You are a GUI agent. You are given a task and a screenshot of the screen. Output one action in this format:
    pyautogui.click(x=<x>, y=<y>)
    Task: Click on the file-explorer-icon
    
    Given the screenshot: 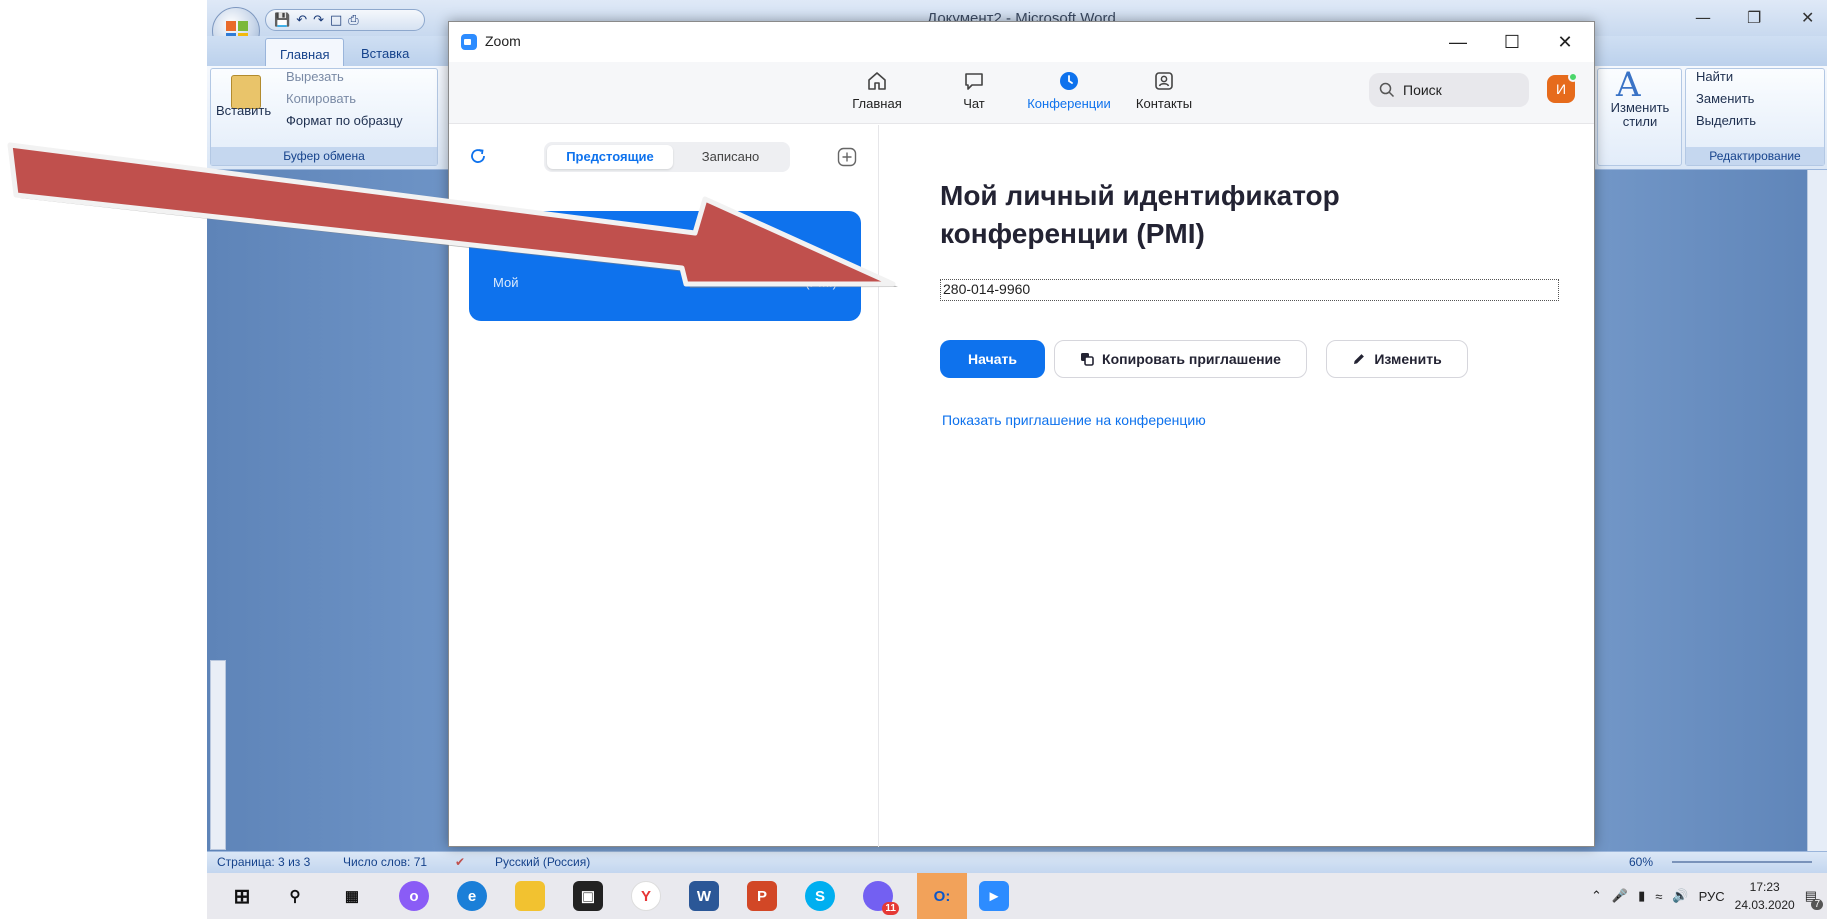 What is the action you would take?
    pyautogui.click(x=530, y=896)
    